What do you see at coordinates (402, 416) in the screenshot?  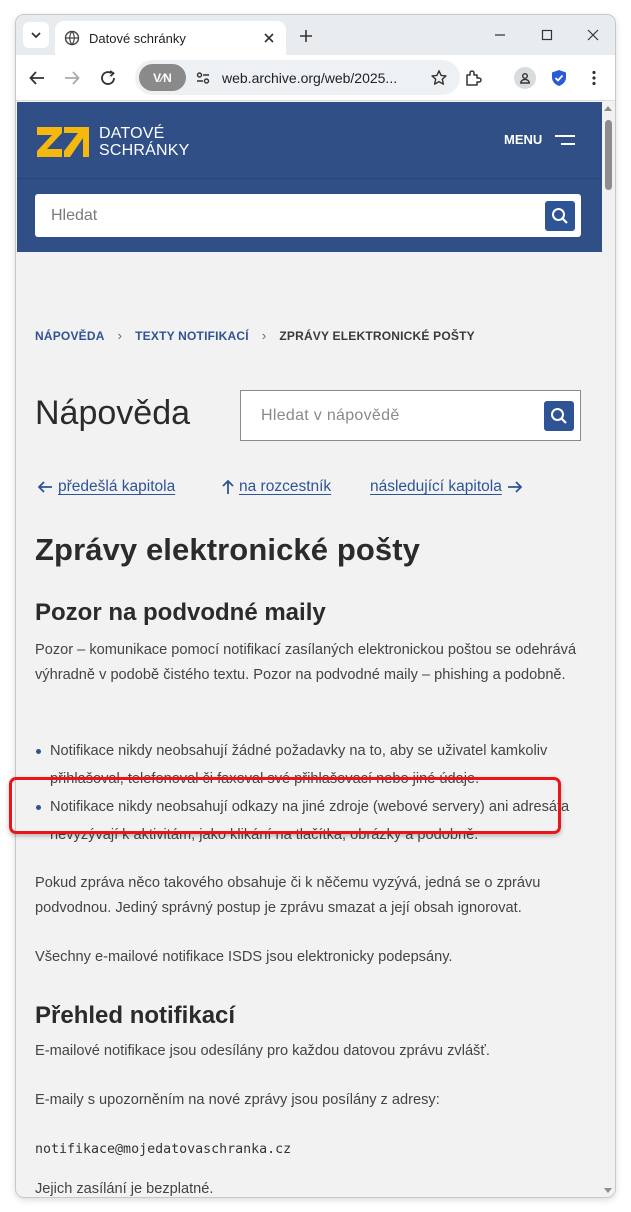 I see `help-search-input: Hledat v nápovědě` at bounding box center [402, 416].